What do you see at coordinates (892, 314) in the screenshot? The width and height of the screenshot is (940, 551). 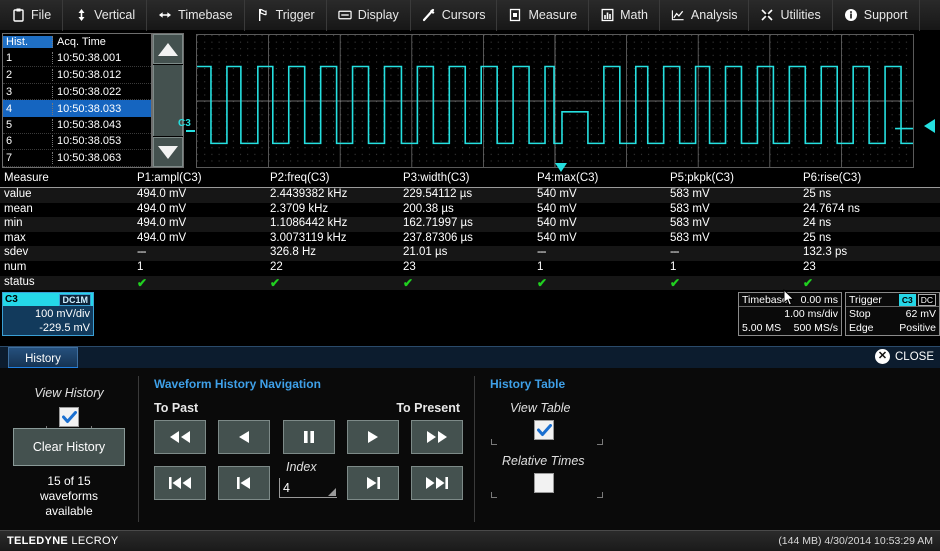 I see `trigger-descriptor: Trigger C3 DC Stop 62 mV Edge Positive` at bounding box center [892, 314].